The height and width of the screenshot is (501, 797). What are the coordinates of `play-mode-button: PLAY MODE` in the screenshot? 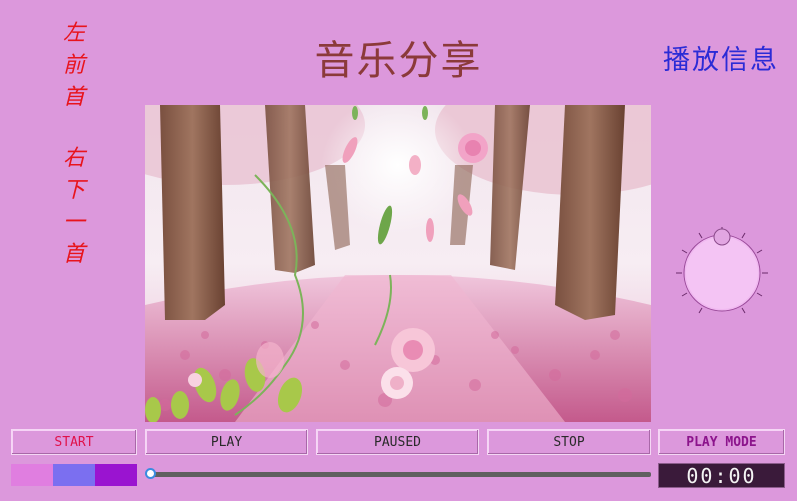 It's located at (721, 442).